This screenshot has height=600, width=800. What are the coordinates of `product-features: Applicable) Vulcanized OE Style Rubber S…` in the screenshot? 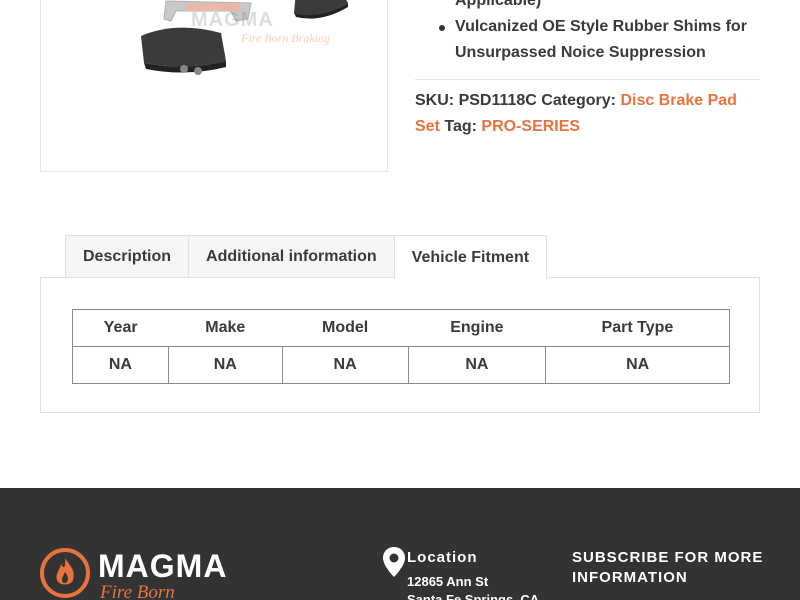 It's located at (595, 33).